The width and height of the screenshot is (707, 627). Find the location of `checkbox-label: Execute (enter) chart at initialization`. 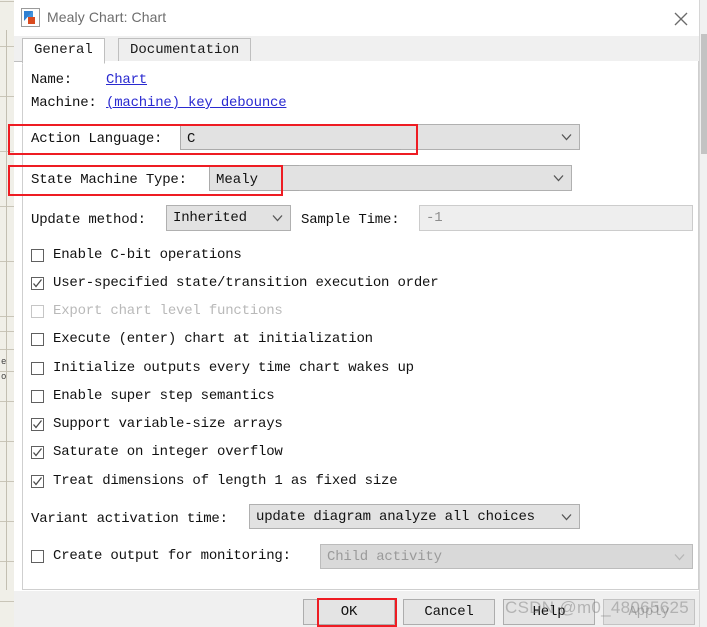

checkbox-label: Execute (enter) chart at initialization is located at coordinates (213, 339).